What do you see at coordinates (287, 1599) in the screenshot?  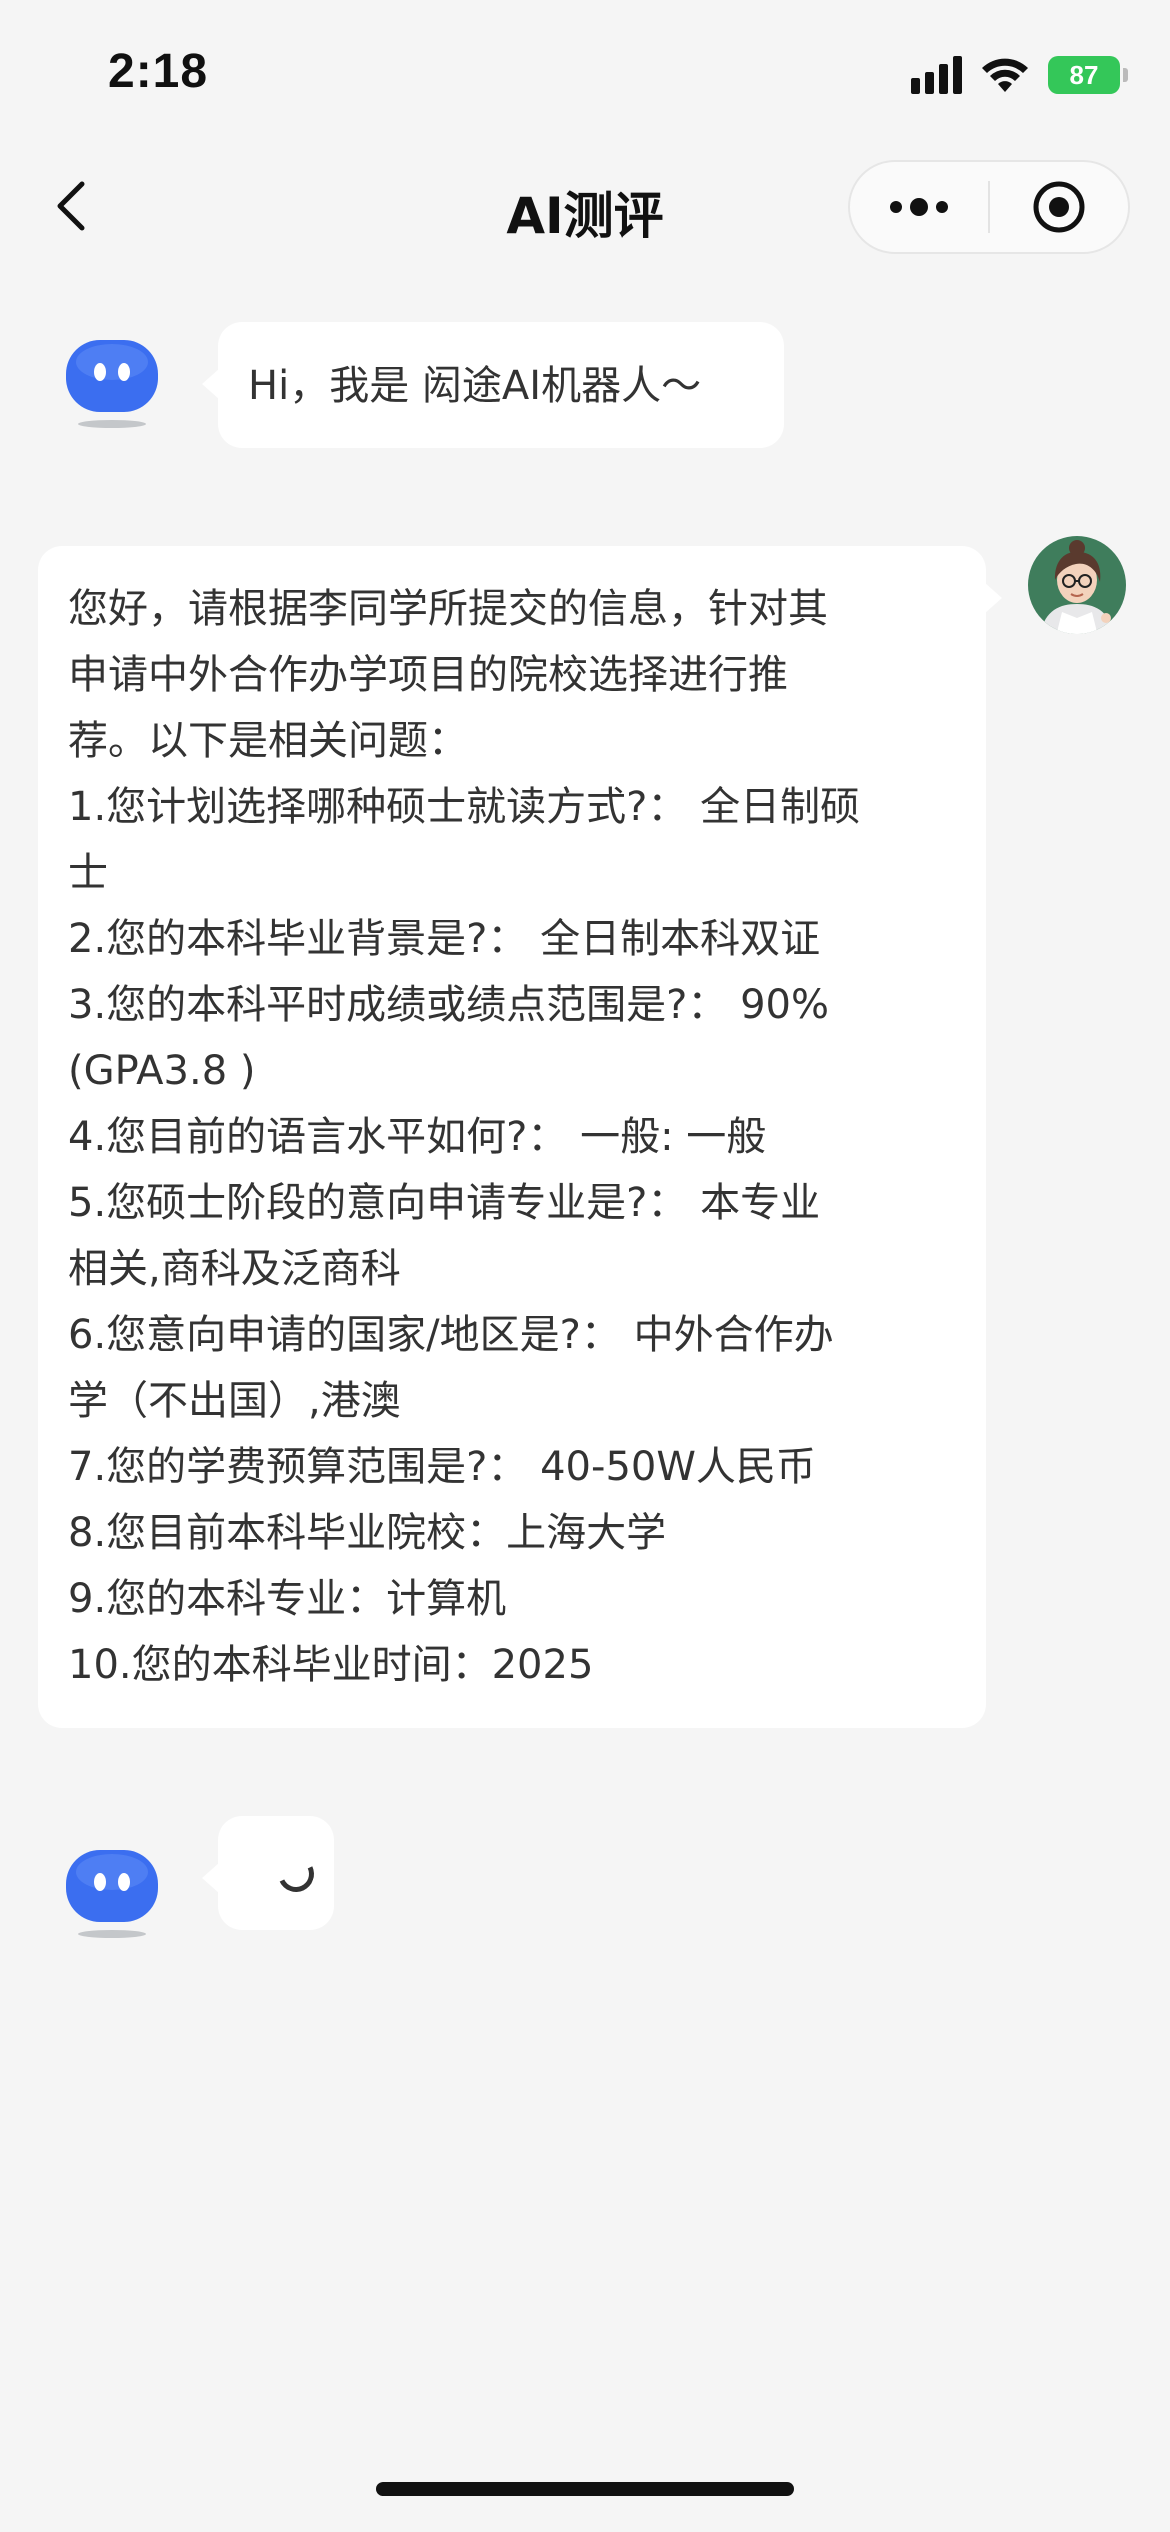 I see `message-line: 9.您的本科专业：计算机` at bounding box center [287, 1599].